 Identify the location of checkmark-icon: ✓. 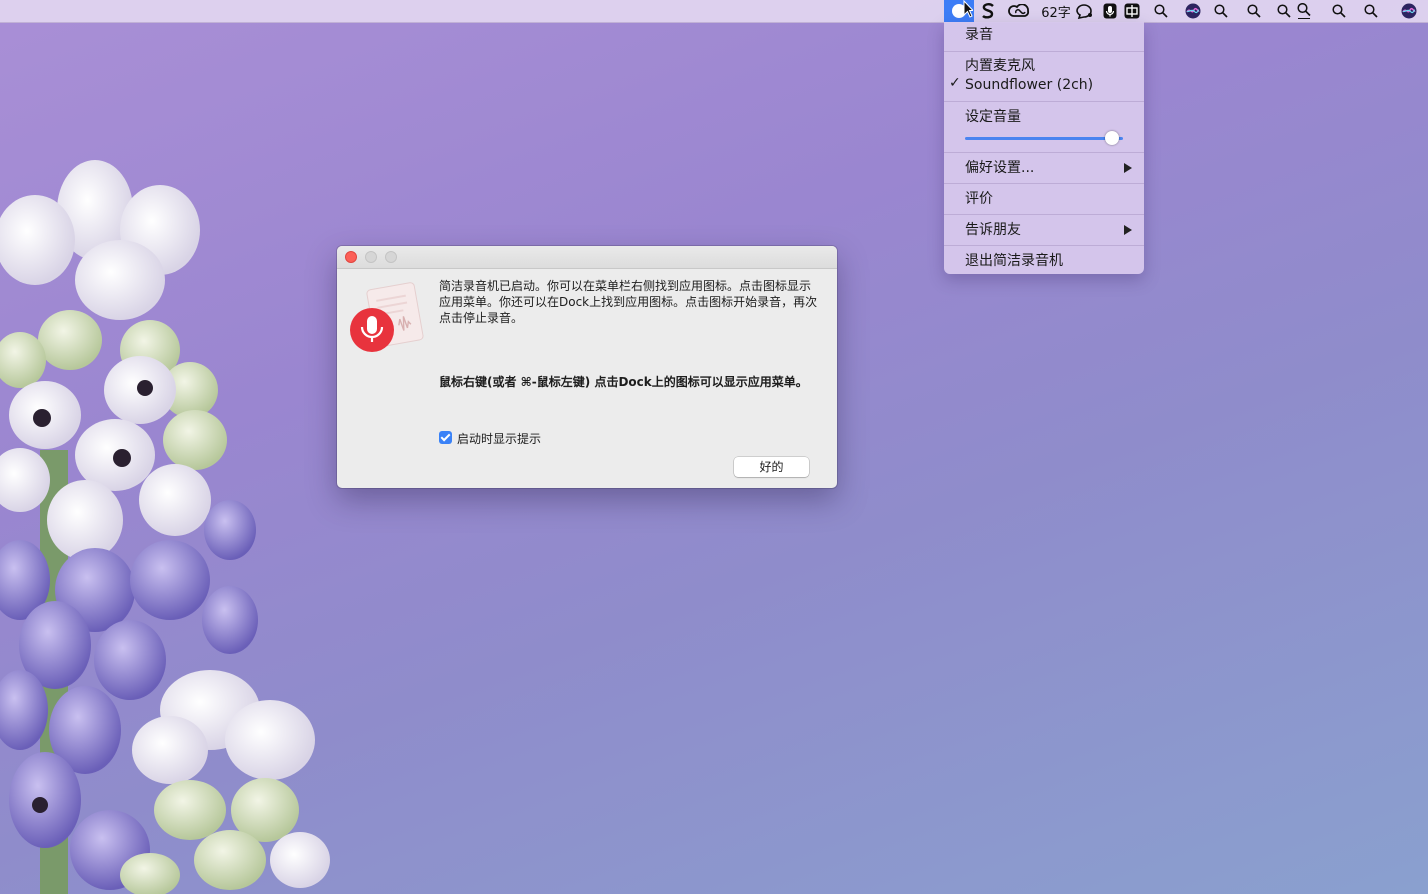
(955, 83).